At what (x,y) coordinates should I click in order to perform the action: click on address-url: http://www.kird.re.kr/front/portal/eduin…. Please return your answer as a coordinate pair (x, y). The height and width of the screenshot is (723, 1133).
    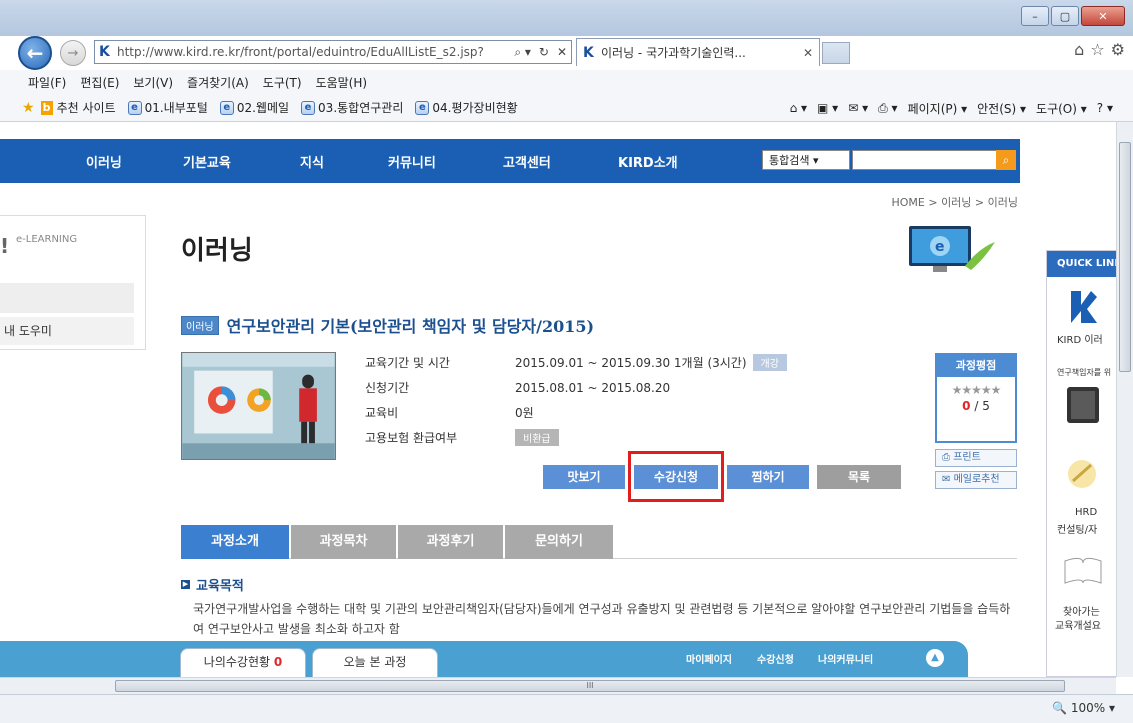
    Looking at the image, I should click on (313, 52).